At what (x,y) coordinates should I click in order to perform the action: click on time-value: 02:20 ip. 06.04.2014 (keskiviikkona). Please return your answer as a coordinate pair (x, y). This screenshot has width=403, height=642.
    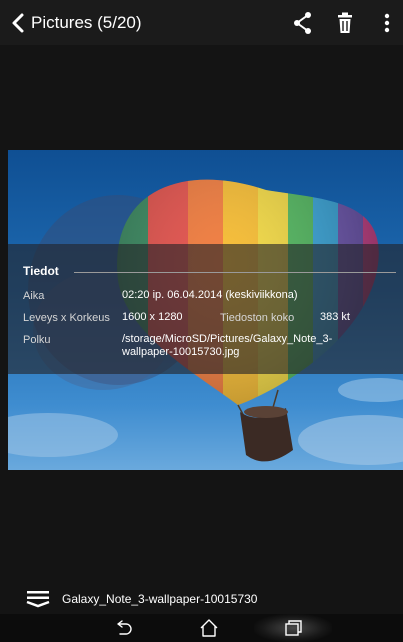
    Looking at the image, I should click on (210, 295).